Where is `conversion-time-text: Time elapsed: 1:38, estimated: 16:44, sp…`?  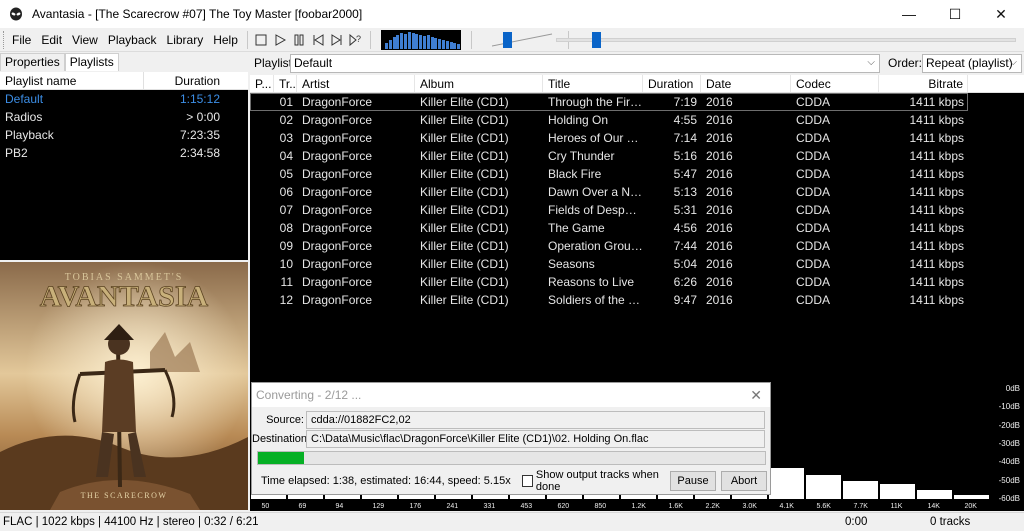
conversion-time-text: Time elapsed: 1:38, estimated: 16:44, sp… is located at coordinates (386, 481).